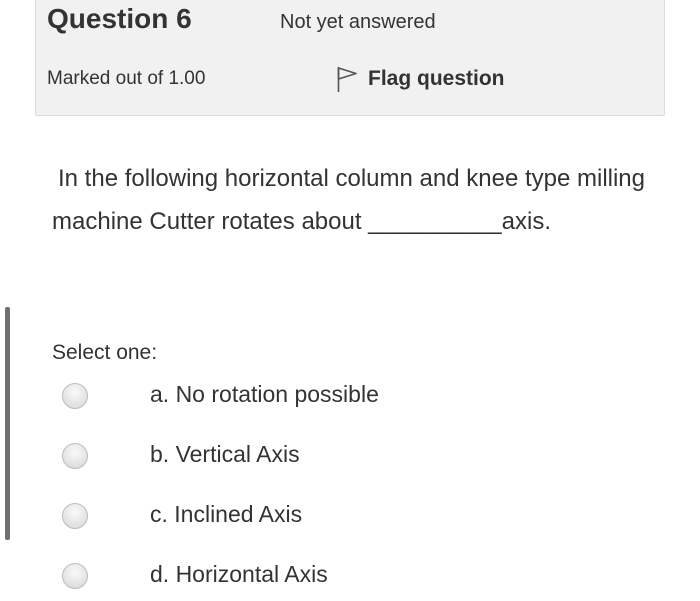 The width and height of the screenshot is (700, 601). Describe the element at coordinates (225, 454) in the screenshot. I see `answer-option-label: b. Vertical Axis` at that location.